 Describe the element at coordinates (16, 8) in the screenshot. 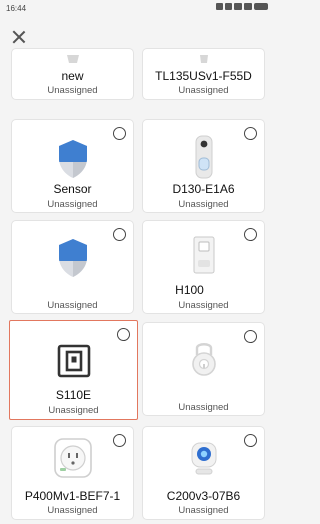

I see `status-time: 16:44` at that location.